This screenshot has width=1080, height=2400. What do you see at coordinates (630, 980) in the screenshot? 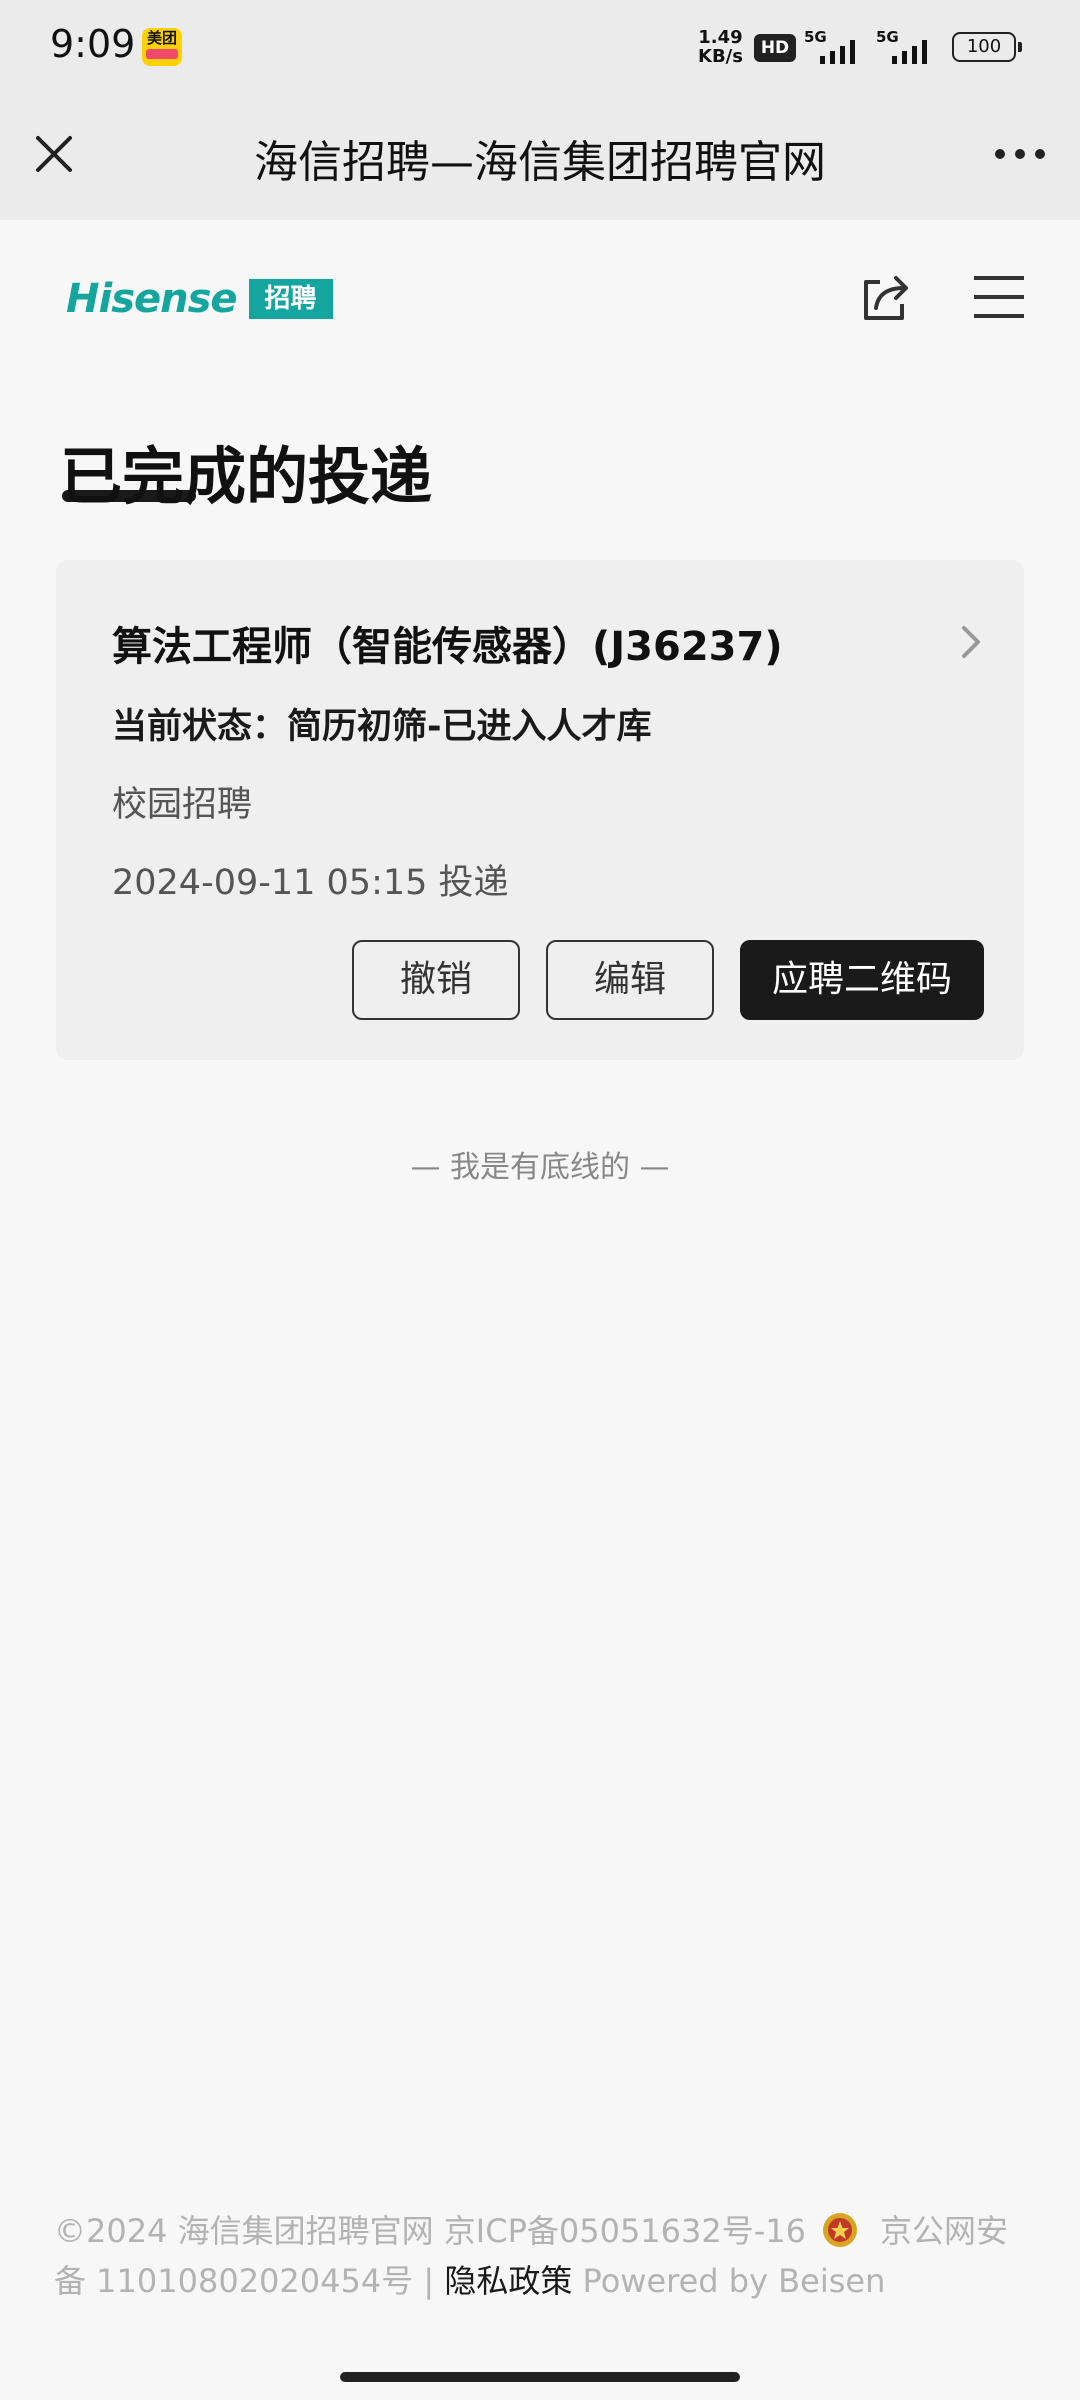
I see `edit-button: 编辑` at bounding box center [630, 980].